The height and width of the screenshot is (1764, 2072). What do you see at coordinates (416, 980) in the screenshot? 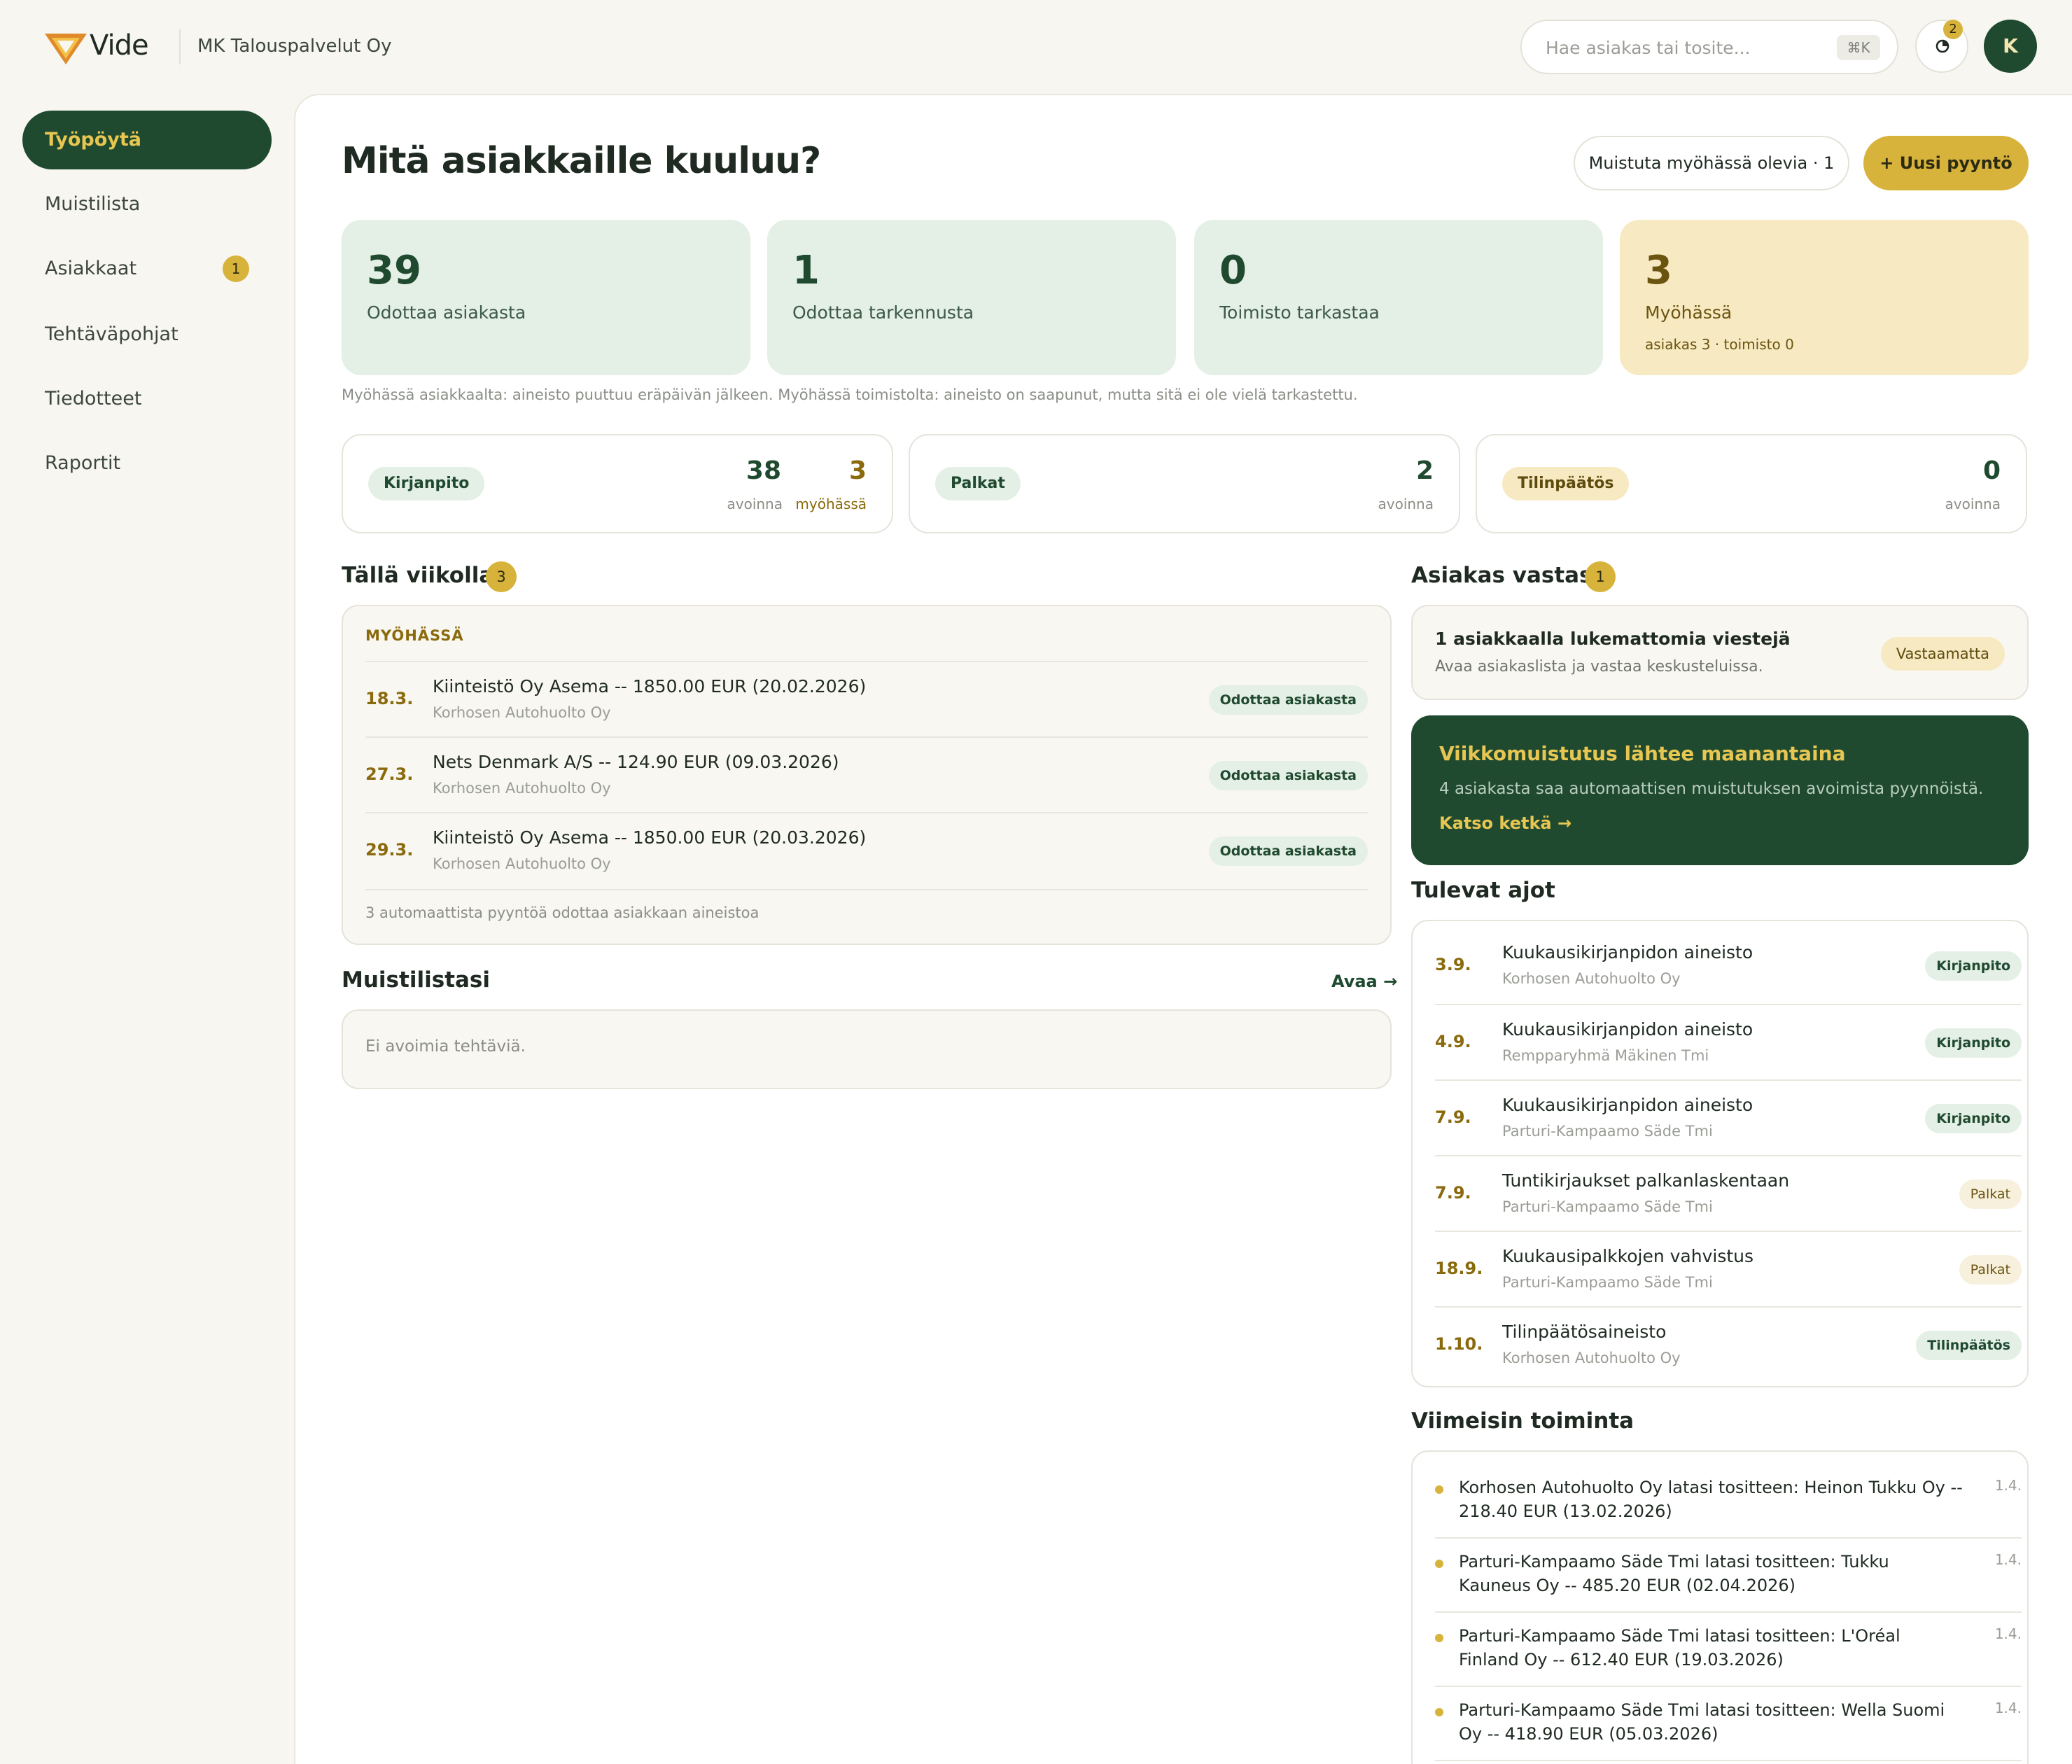
I see `notes-title: Muistilistasi` at bounding box center [416, 980].